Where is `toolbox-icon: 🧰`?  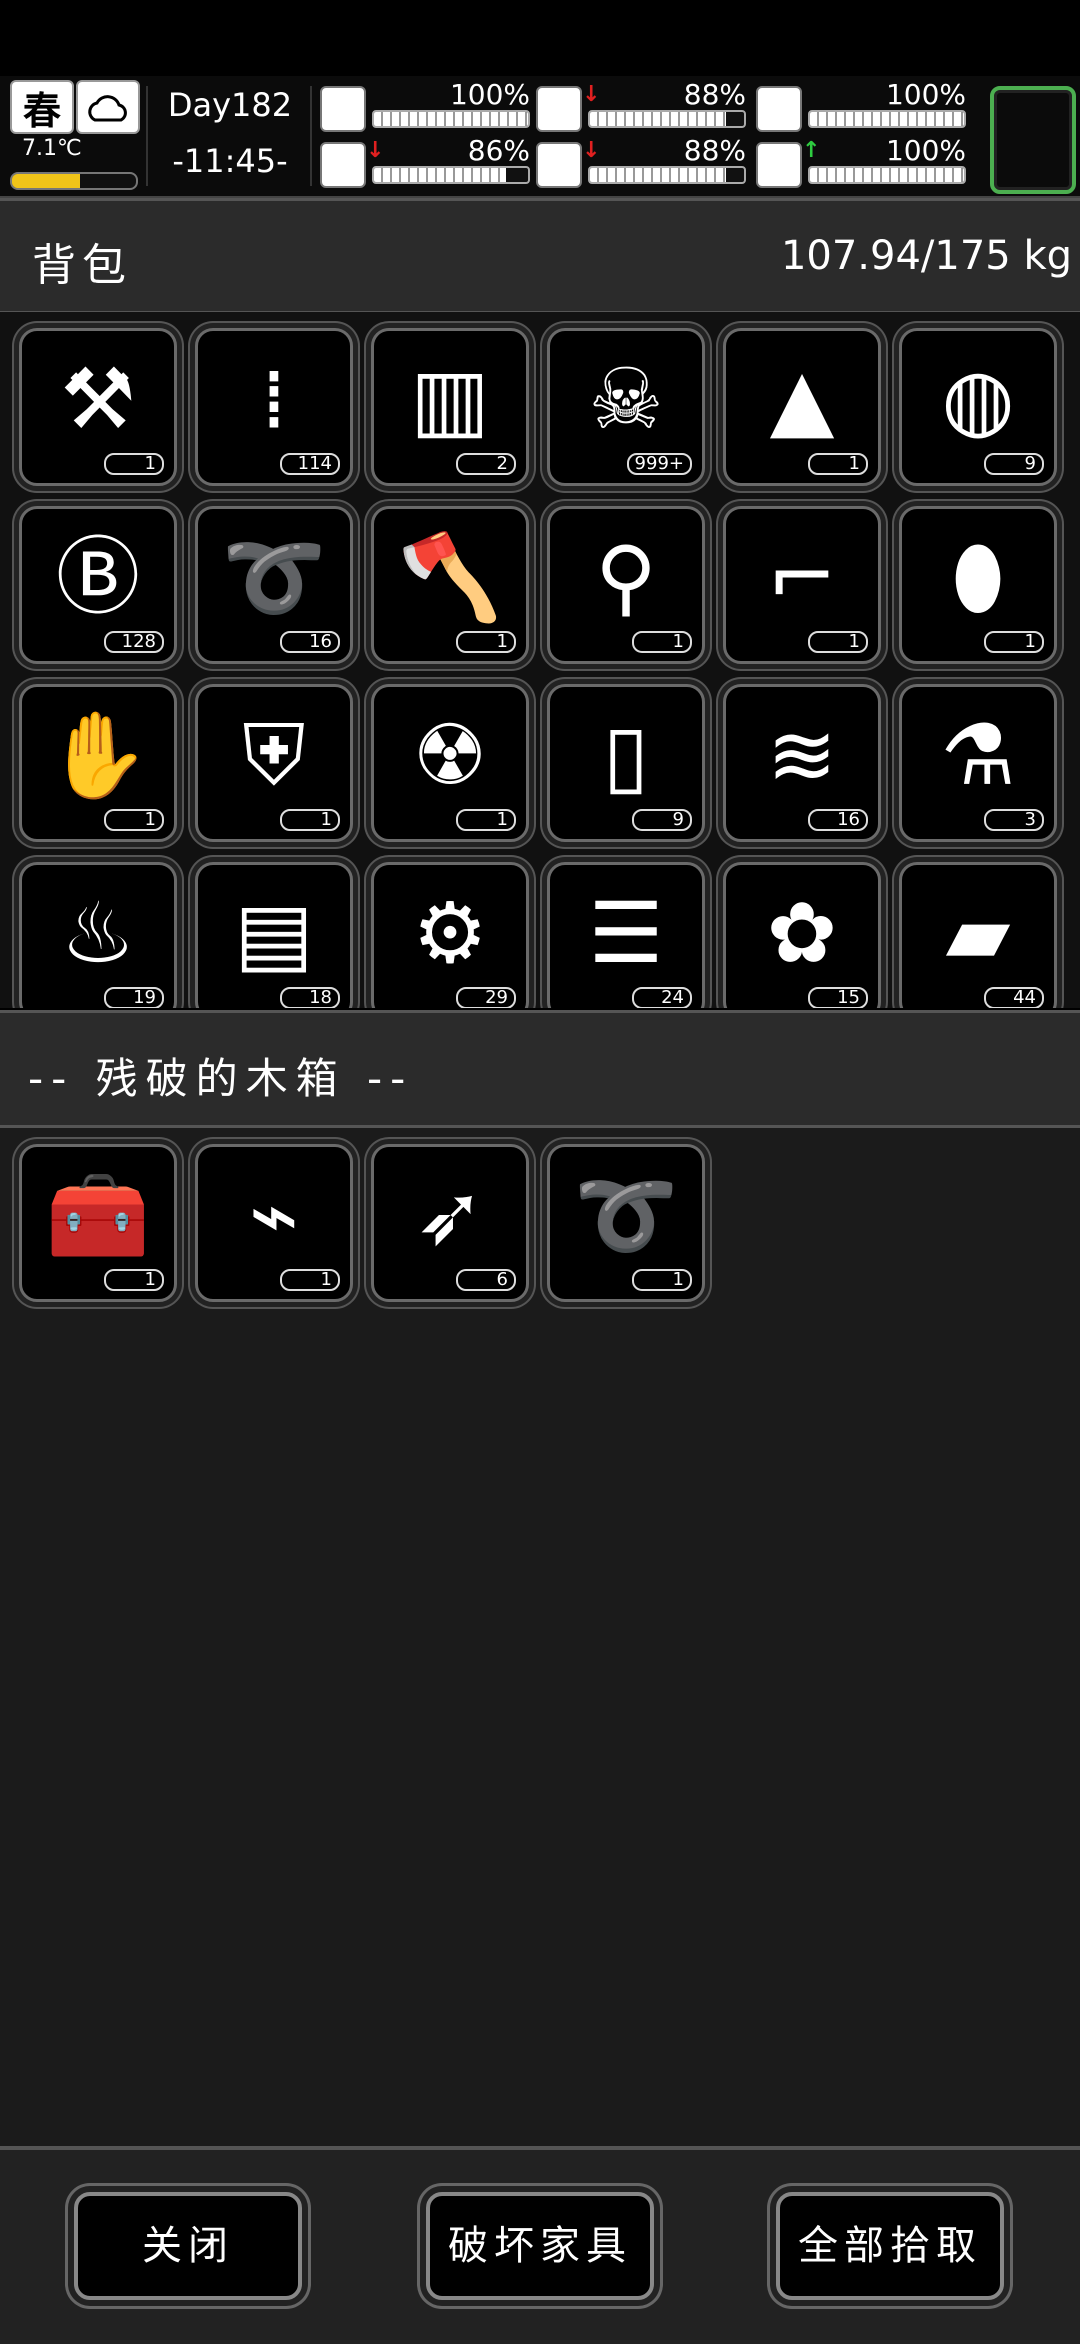
toolbox-icon: 🧰 is located at coordinates (98, 1215).